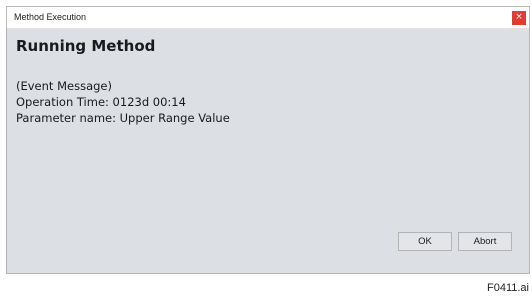 This screenshot has width=532, height=298. I want to click on operation-time-text: Operation Time: 0123d 00:14, so click(101, 102).